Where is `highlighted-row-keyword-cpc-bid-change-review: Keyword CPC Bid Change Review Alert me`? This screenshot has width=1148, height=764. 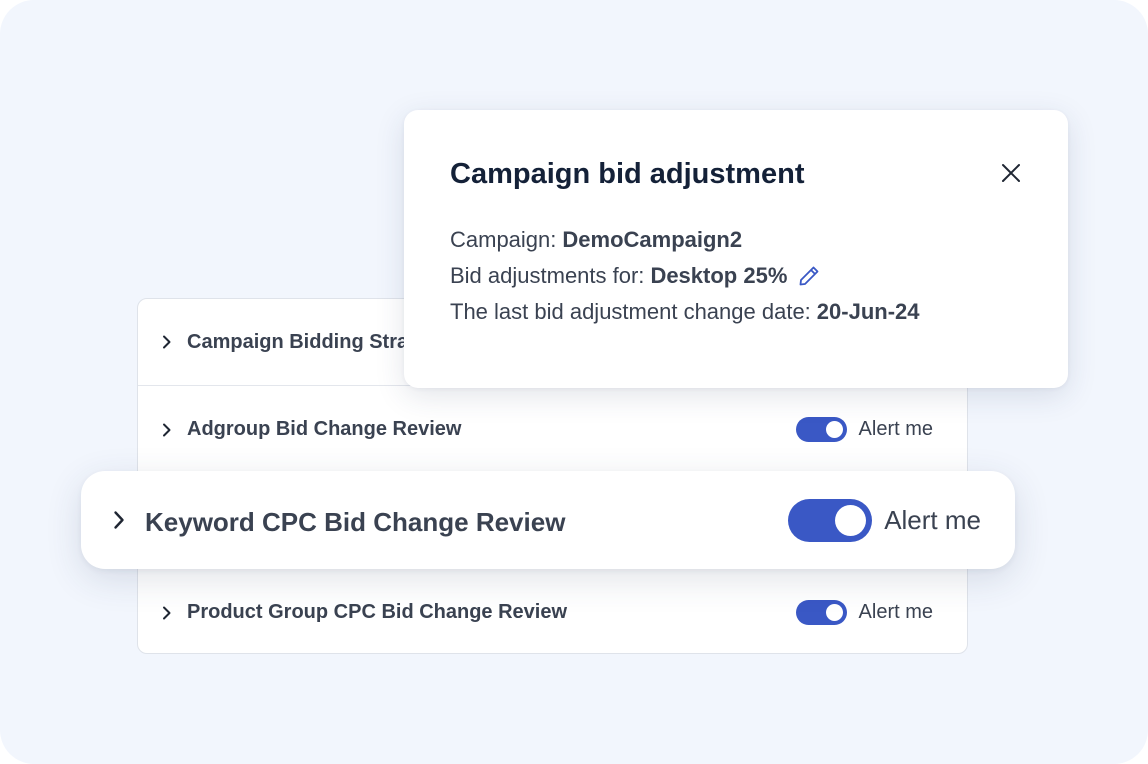 highlighted-row-keyword-cpc-bid-change-review: Keyword CPC Bid Change Review Alert me is located at coordinates (548, 520).